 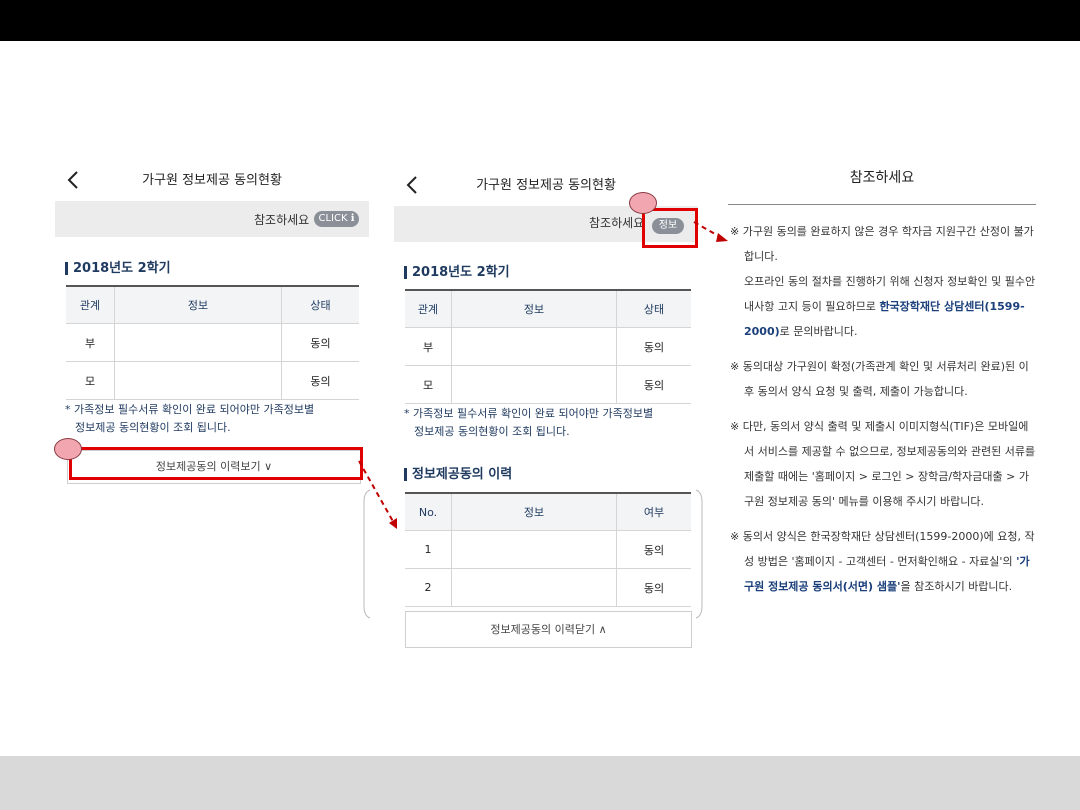 I want to click on app-header: 가구원 정보제공 동의현황, so click(x=212, y=183).